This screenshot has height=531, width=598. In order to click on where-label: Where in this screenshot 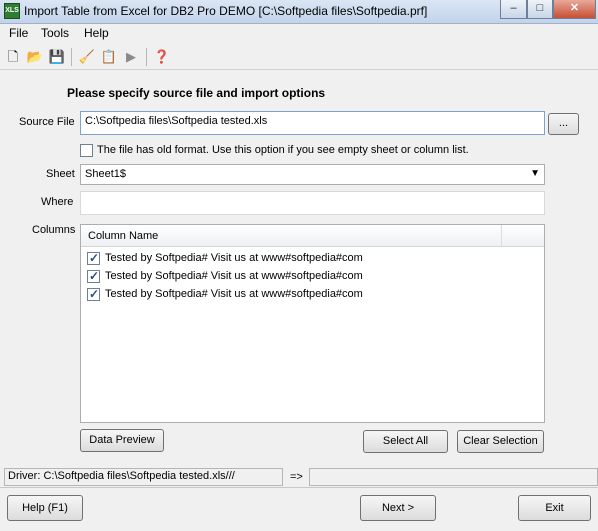, I will do `click(57, 202)`.